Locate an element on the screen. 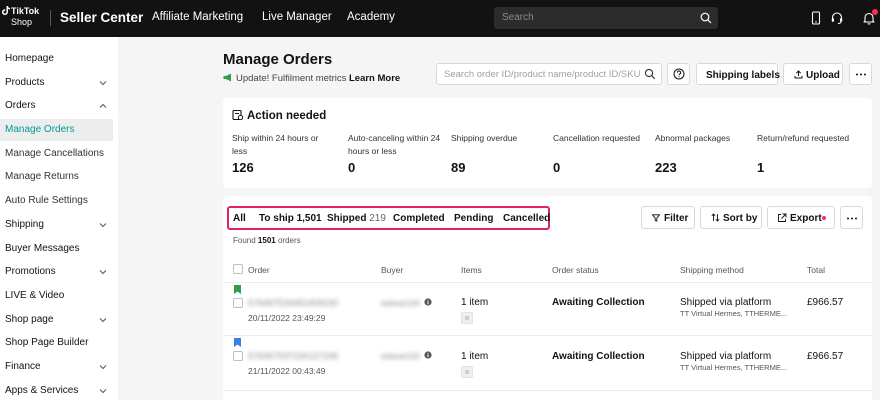 This screenshot has height=400, width=880. stat-auto-canceling: Auto-canceling within 24 hours or less 0 is located at coordinates (398, 153).